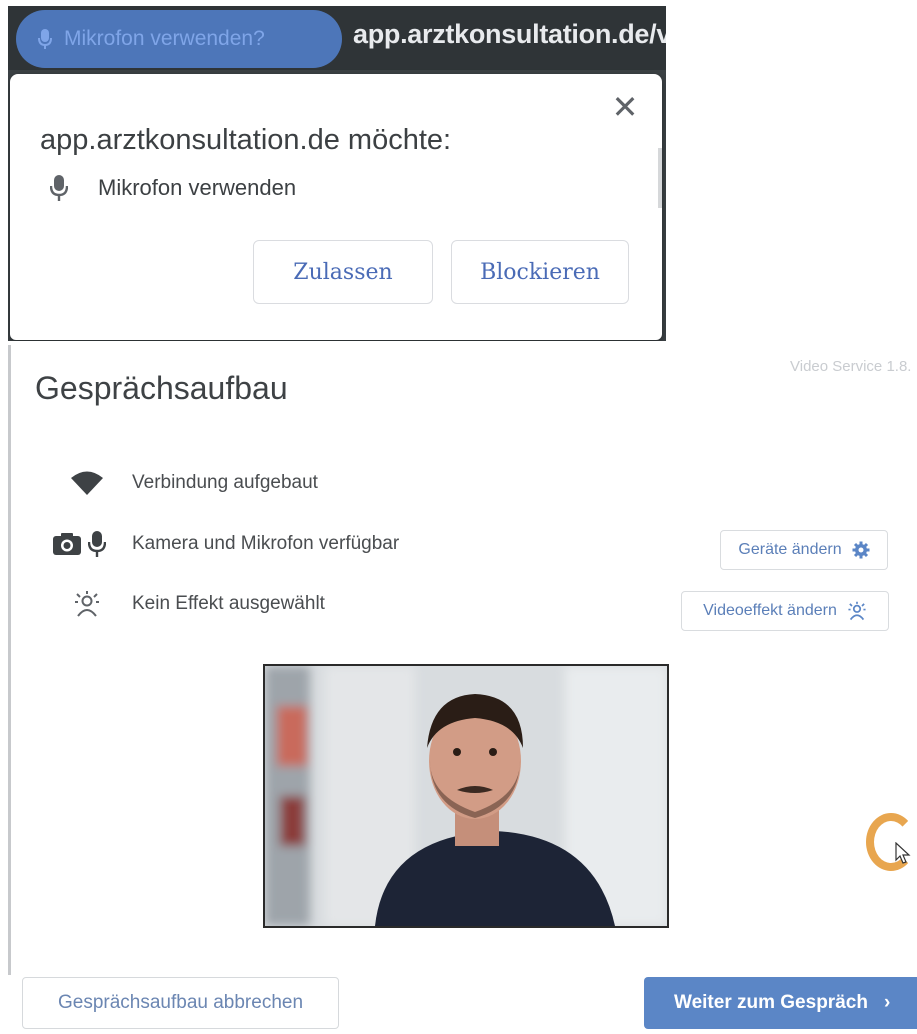 This screenshot has height=1034, width=917. What do you see at coordinates (164, 38) in the screenshot?
I see `permission-chip-label: Mikrofon verwenden?` at bounding box center [164, 38].